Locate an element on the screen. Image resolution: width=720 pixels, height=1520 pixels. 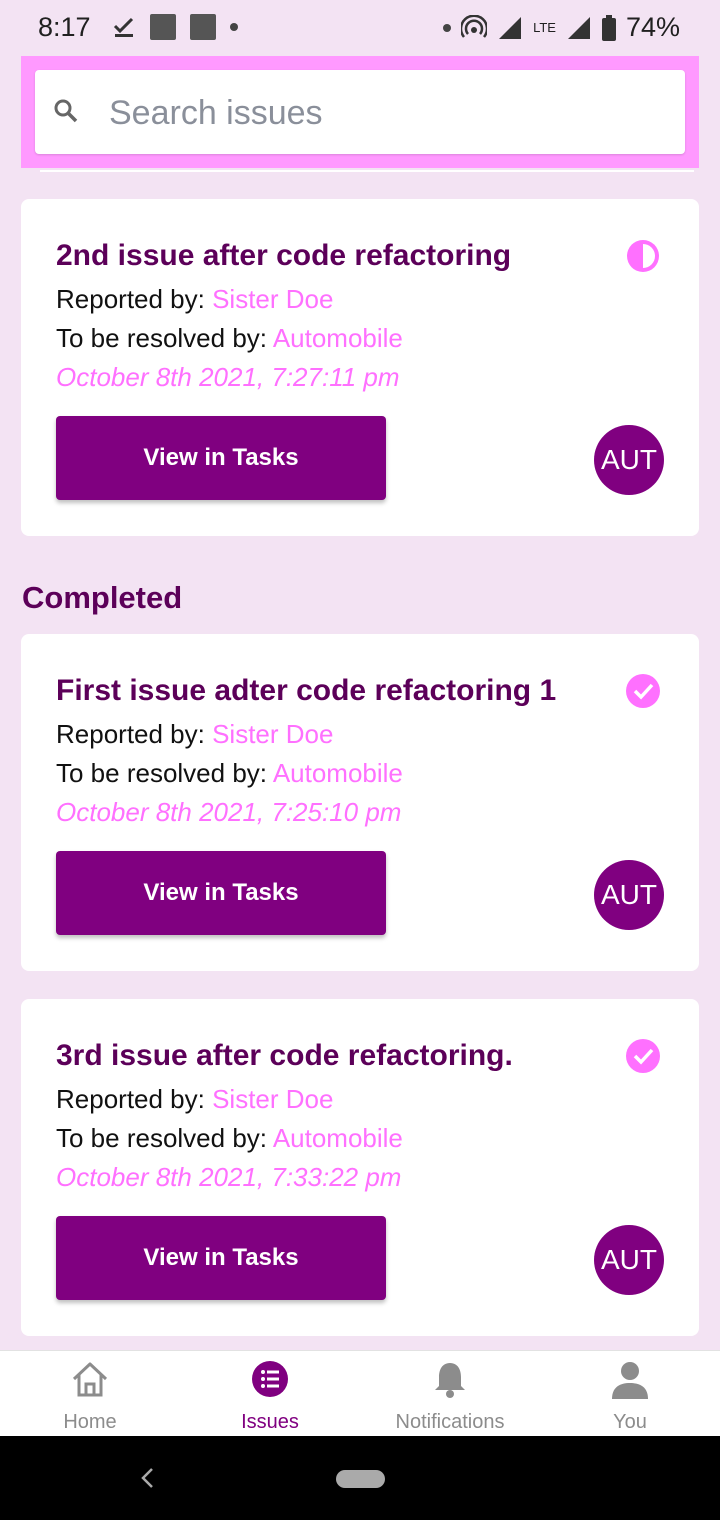
system-icons: LTE 74% is located at coordinates (561, 27).